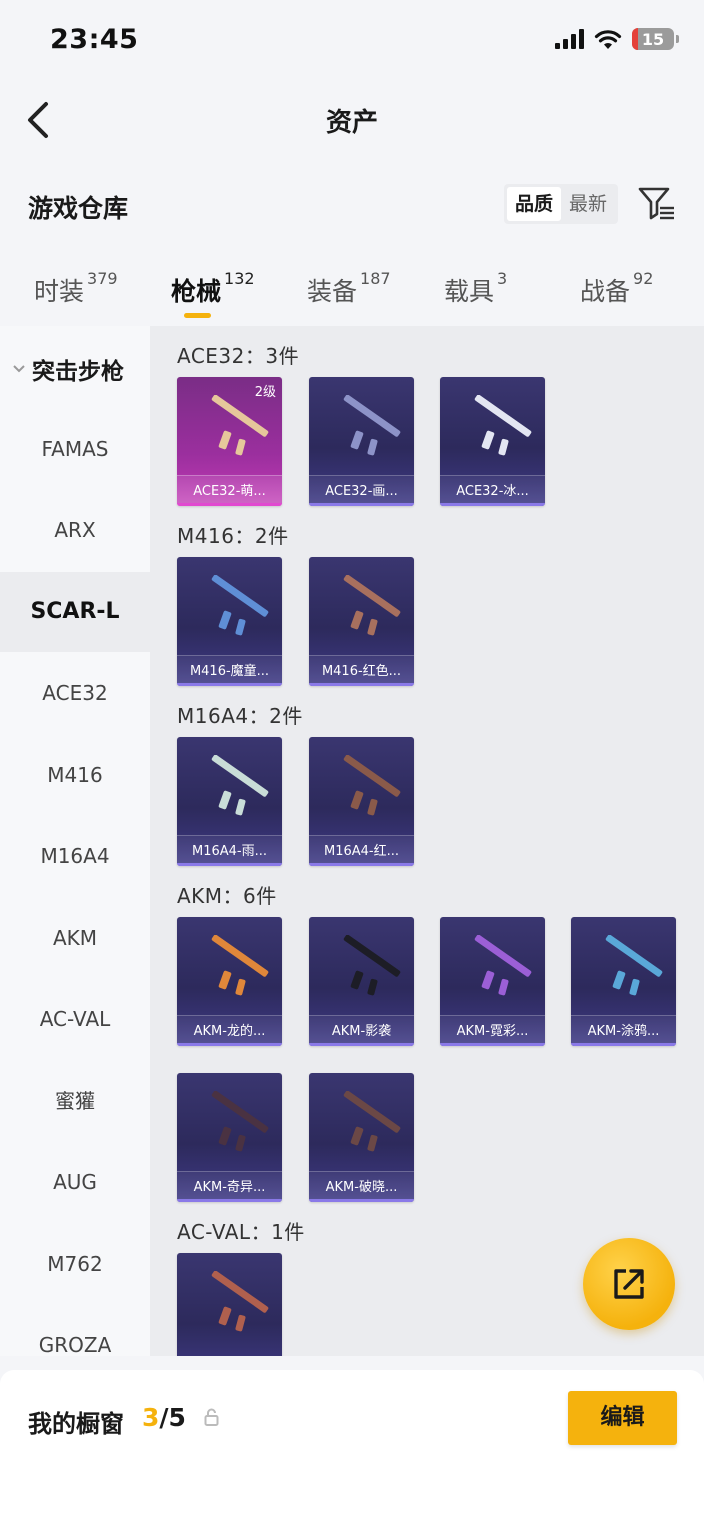 This screenshot has width=704, height=1523. What do you see at coordinates (75, 938) in the screenshot?
I see `sidebar-item-akm: AKM` at bounding box center [75, 938].